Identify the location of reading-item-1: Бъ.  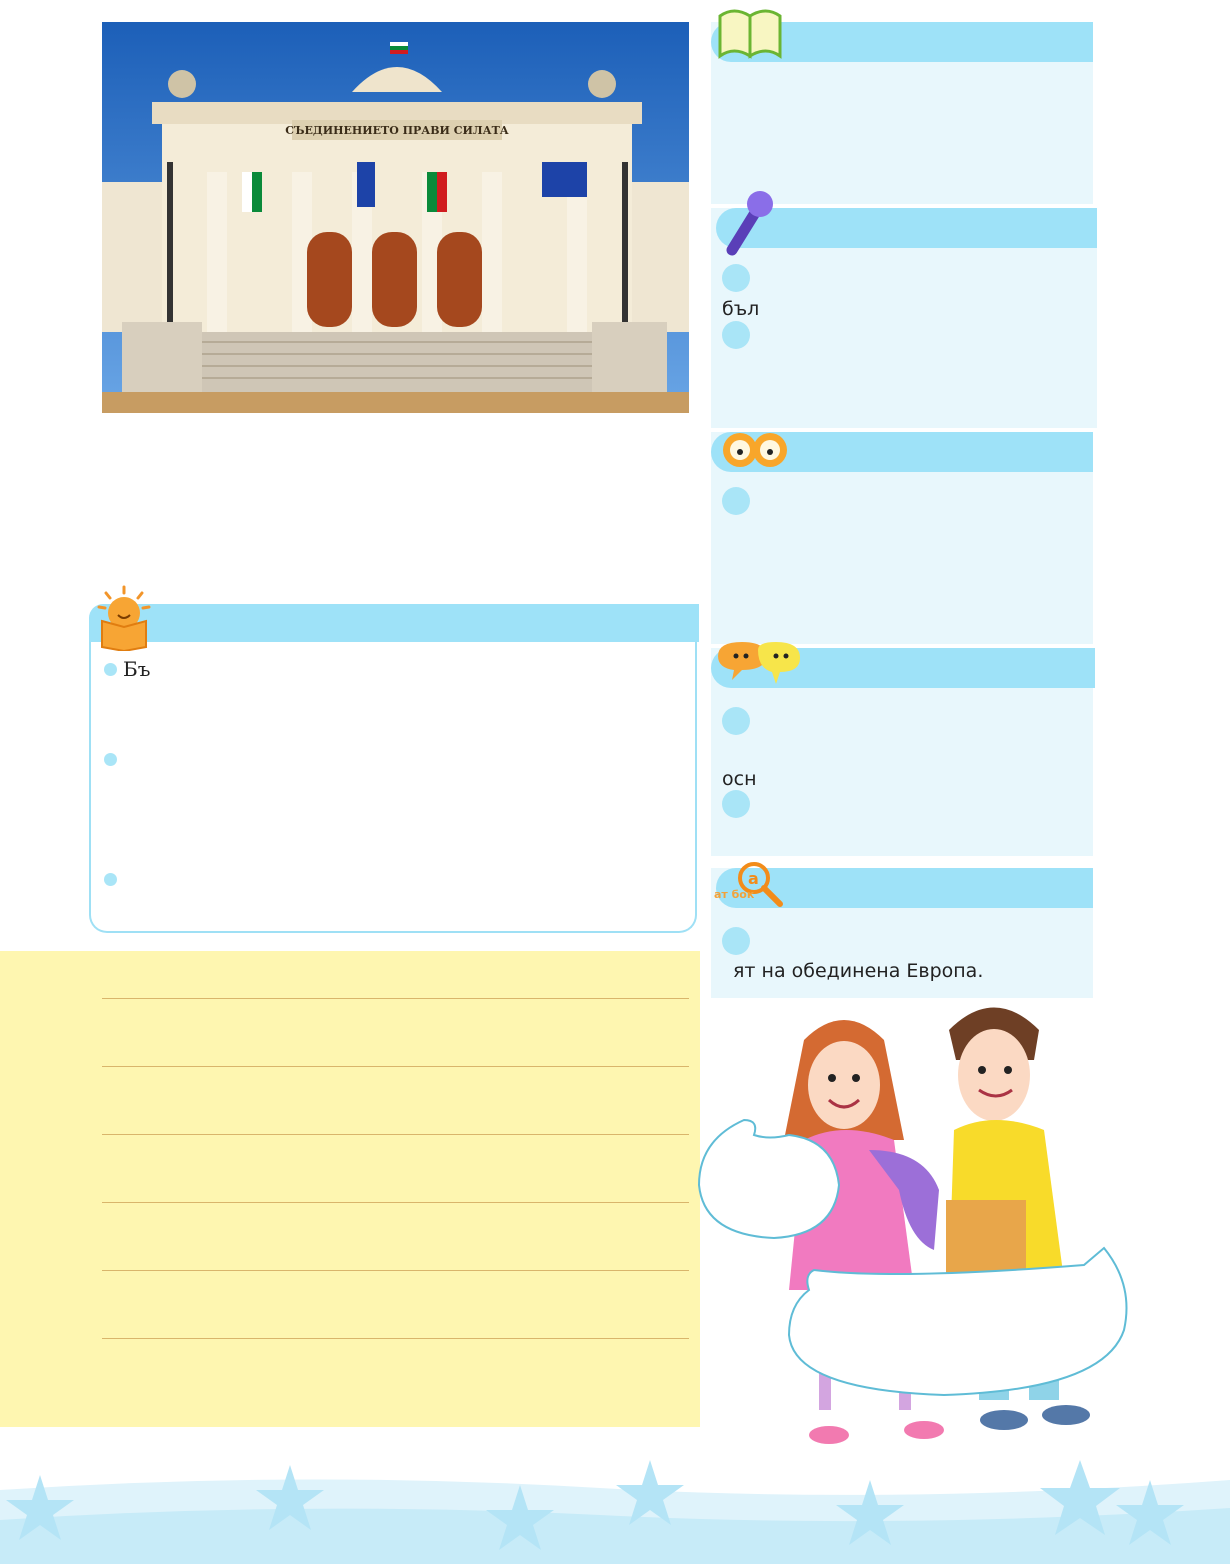
(137, 669).